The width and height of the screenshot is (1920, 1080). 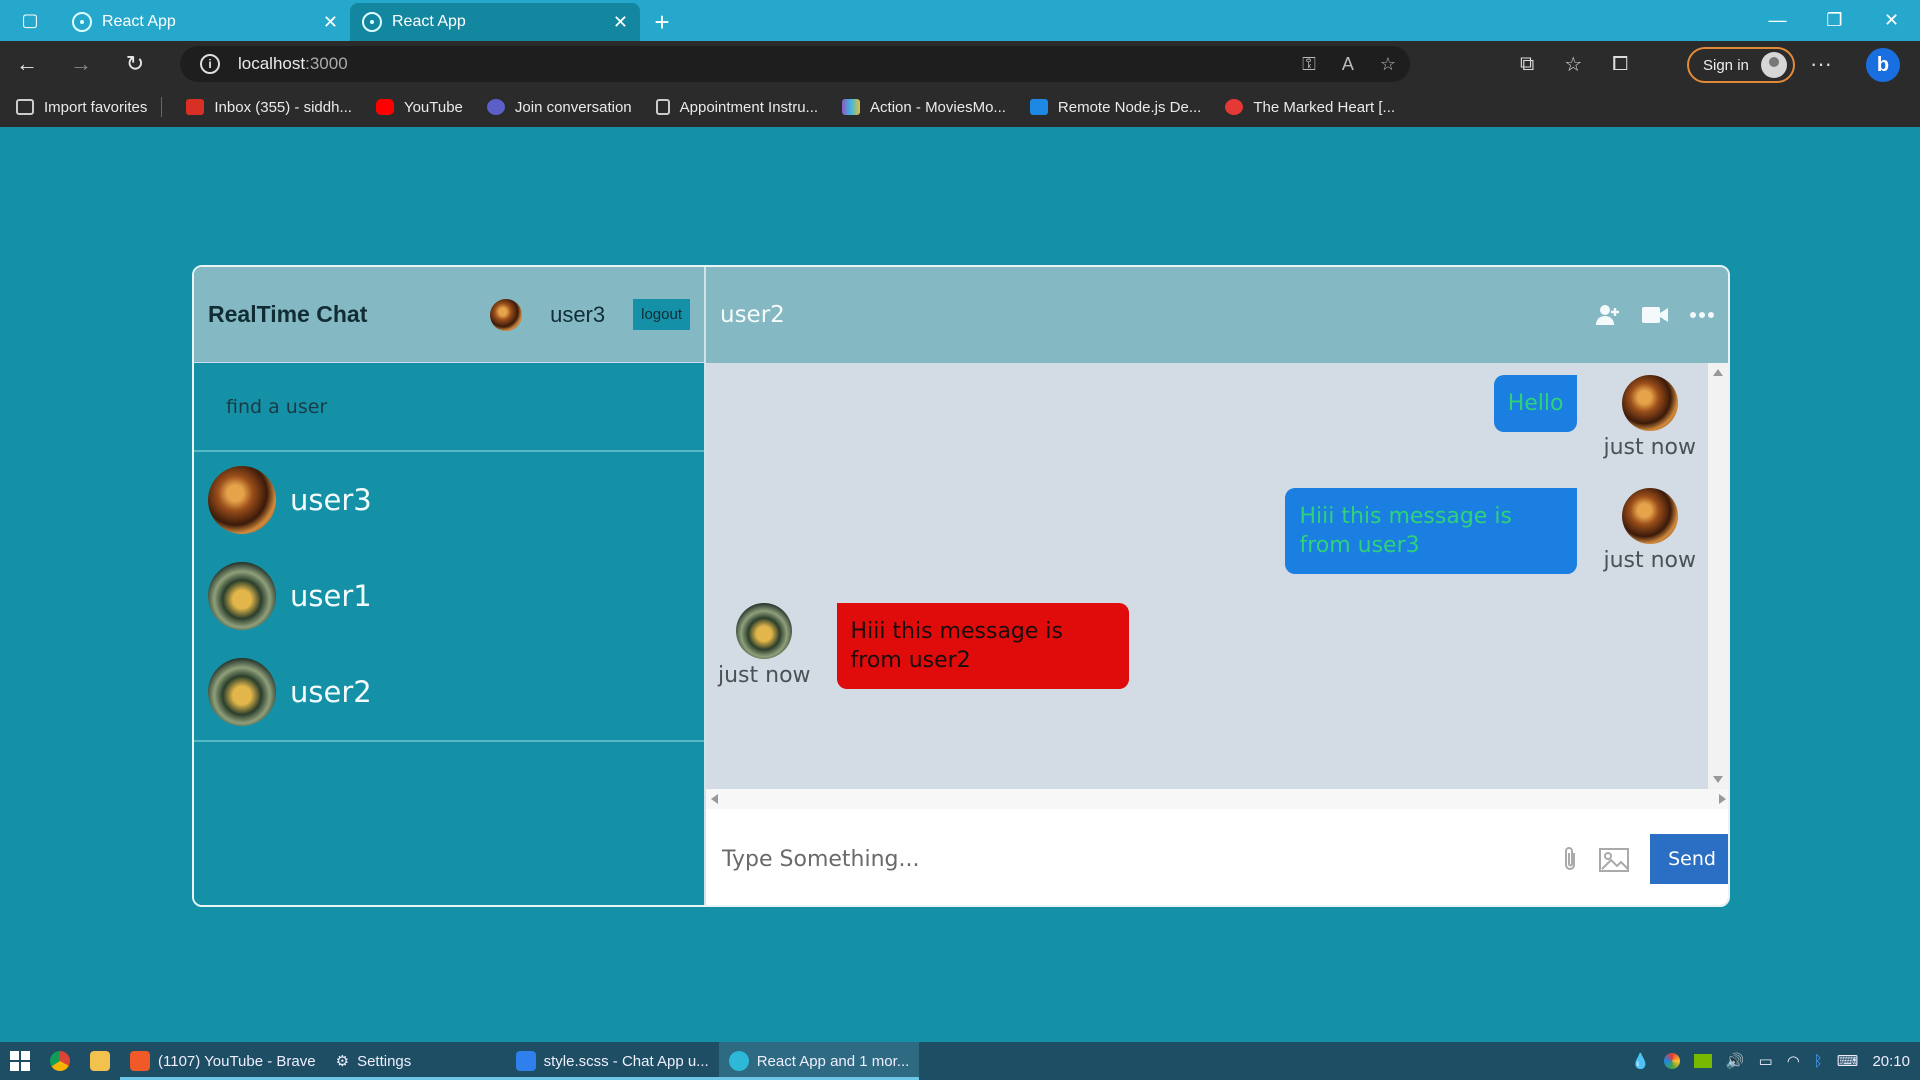 What do you see at coordinates (1217, 315) in the screenshot?
I see `chat-header: user2` at bounding box center [1217, 315].